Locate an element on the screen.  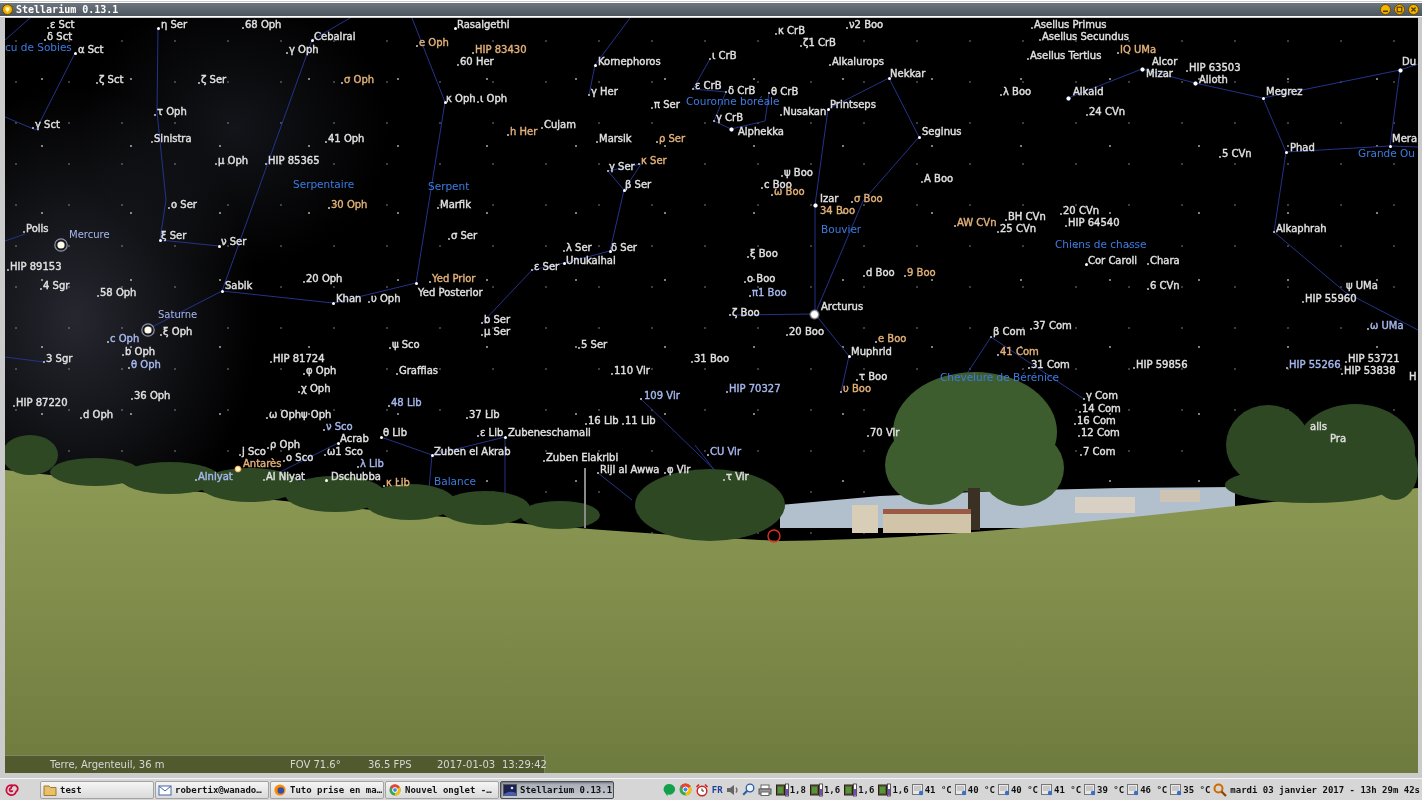
spiral-icon is located at coordinates (11, 789).